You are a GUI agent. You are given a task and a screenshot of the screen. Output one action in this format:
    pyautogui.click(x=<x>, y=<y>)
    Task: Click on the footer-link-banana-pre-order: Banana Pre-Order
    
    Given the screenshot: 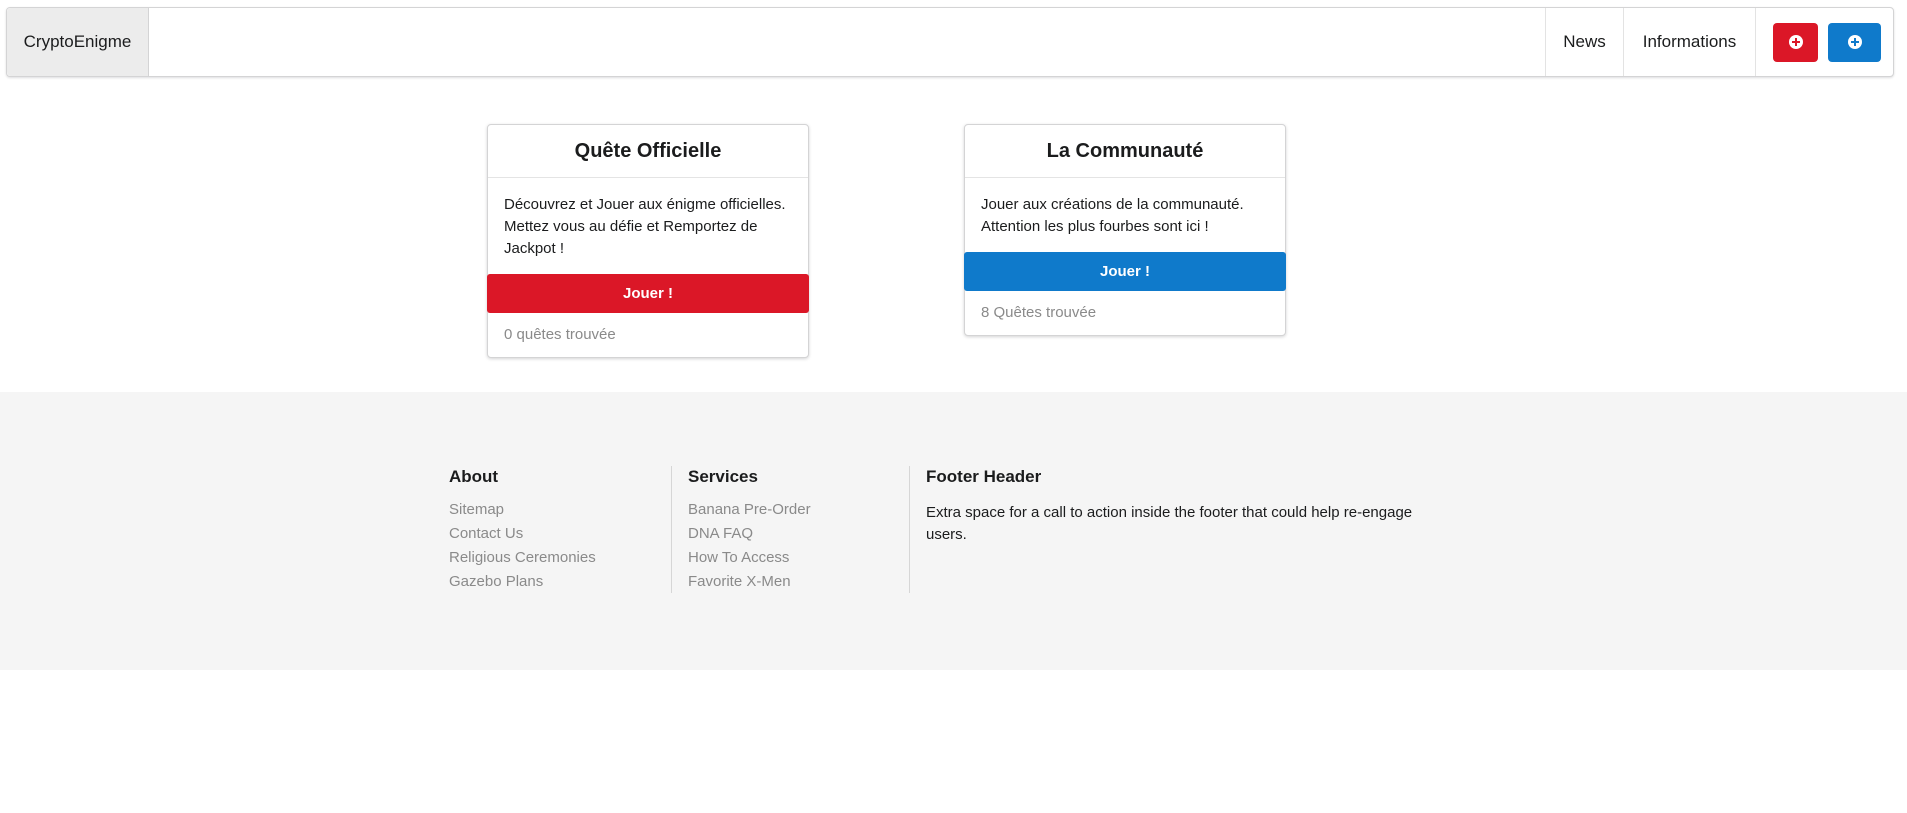 What is the action you would take?
    pyautogui.click(x=808, y=510)
    